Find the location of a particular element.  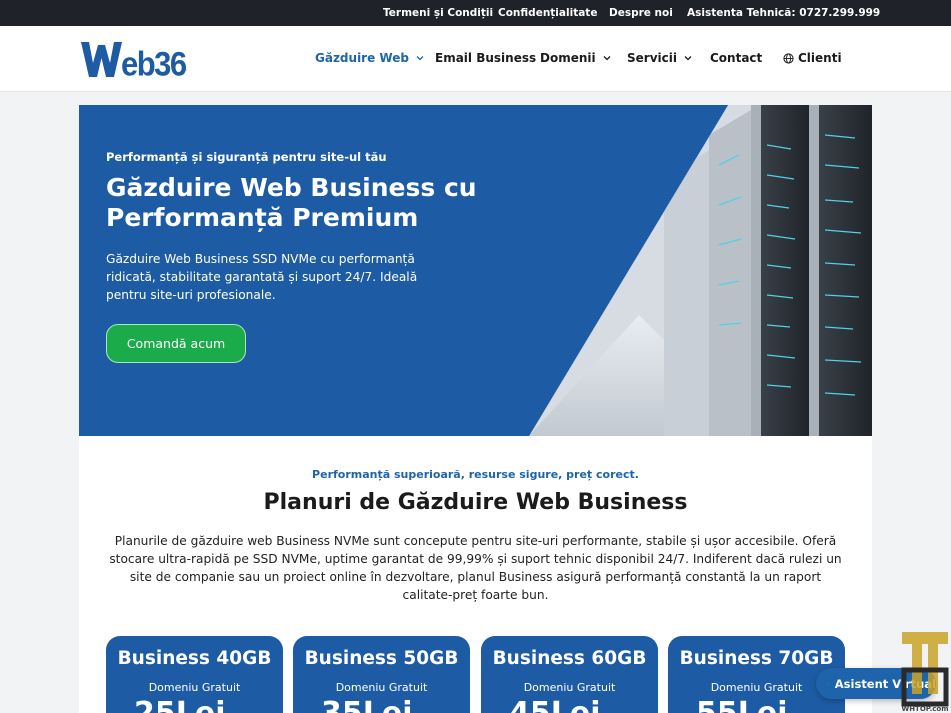

plan-price: 55Lei is located at coordinates (742, 704).